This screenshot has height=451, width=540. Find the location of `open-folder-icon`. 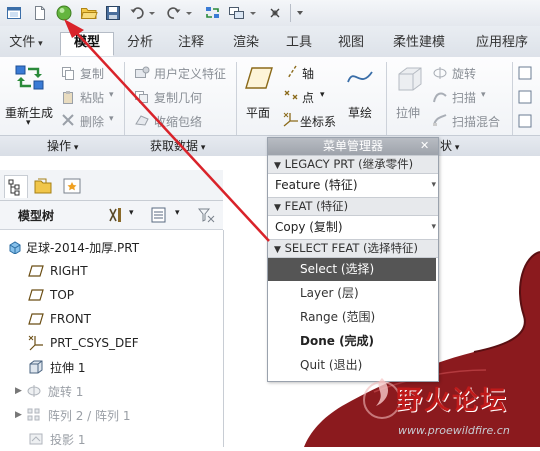

open-folder-icon is located at coordinates (89, 13).